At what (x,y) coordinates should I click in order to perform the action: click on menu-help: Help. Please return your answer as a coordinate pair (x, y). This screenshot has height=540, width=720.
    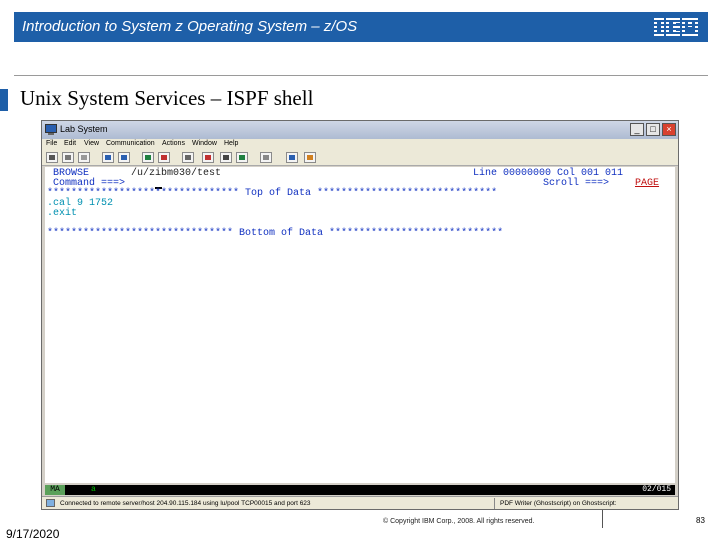
    Looking at the image, I should click on (231, 143).